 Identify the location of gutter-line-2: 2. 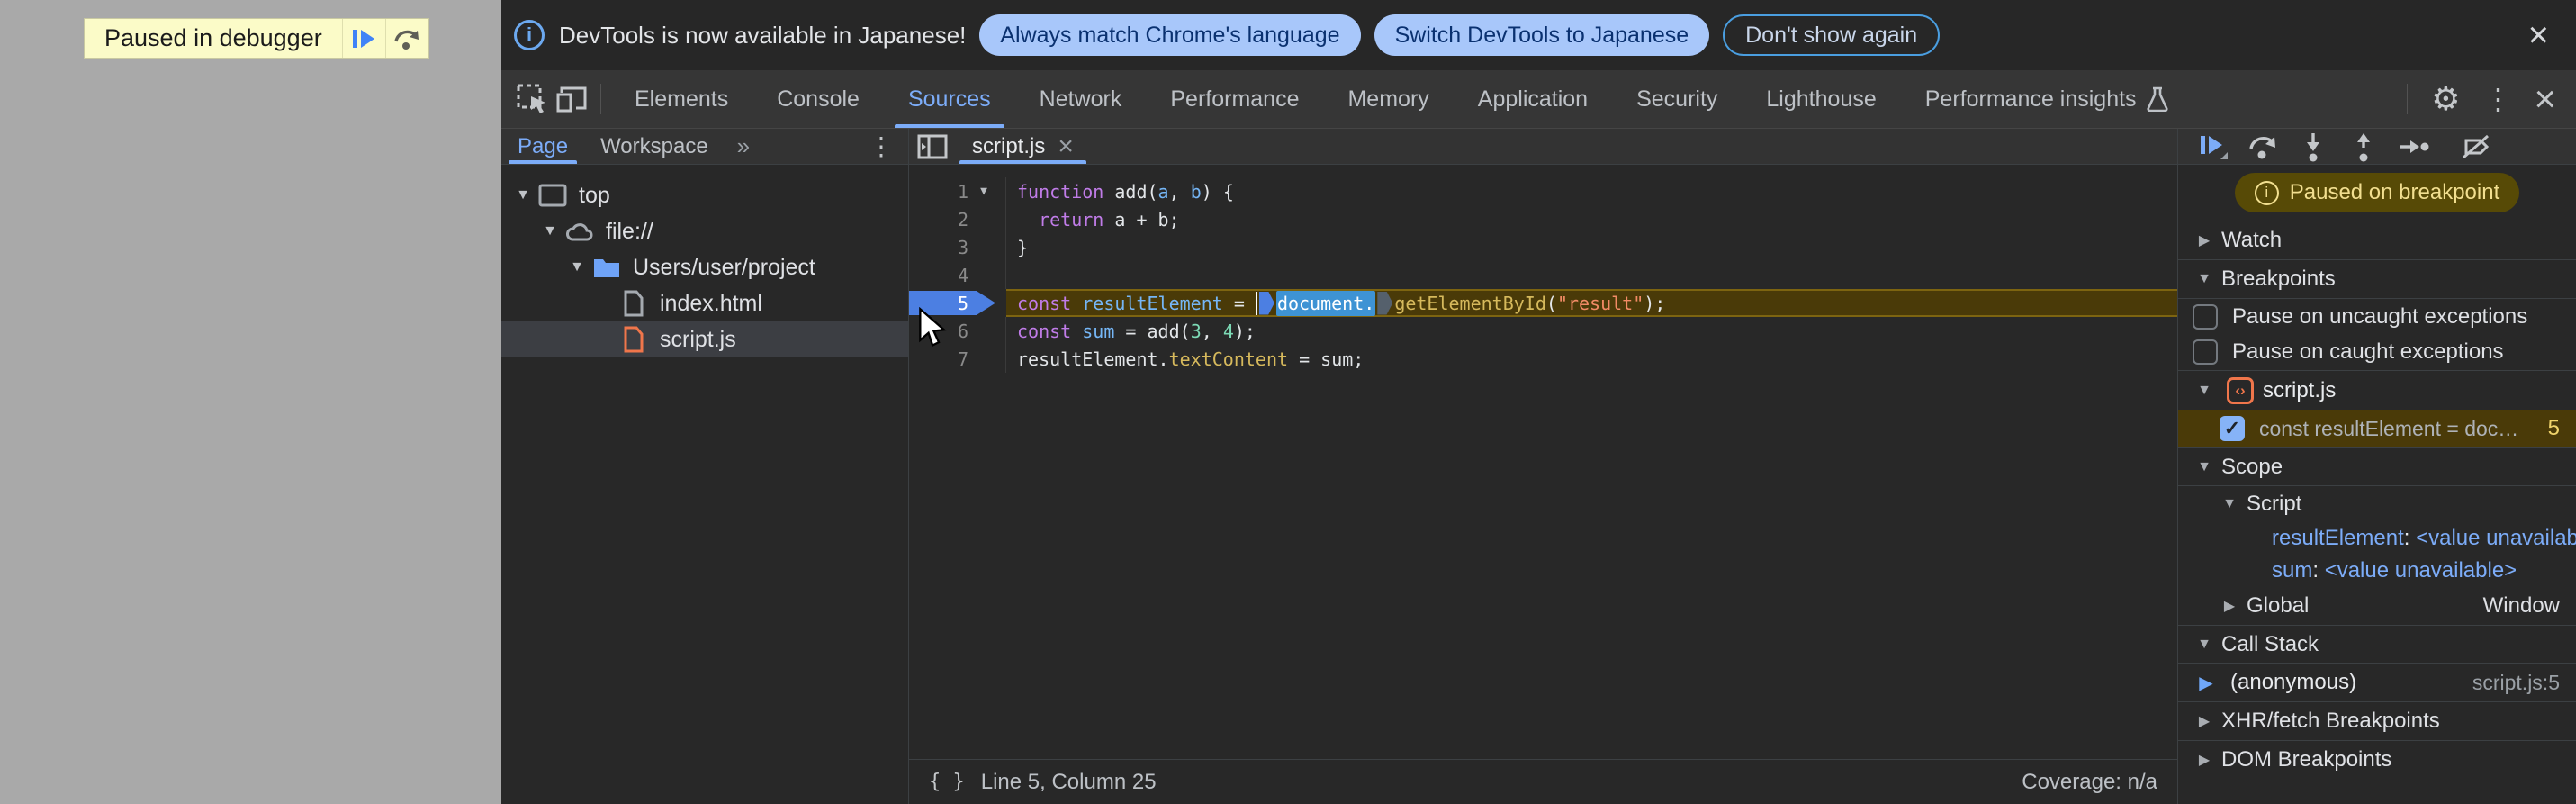
(957, 219).